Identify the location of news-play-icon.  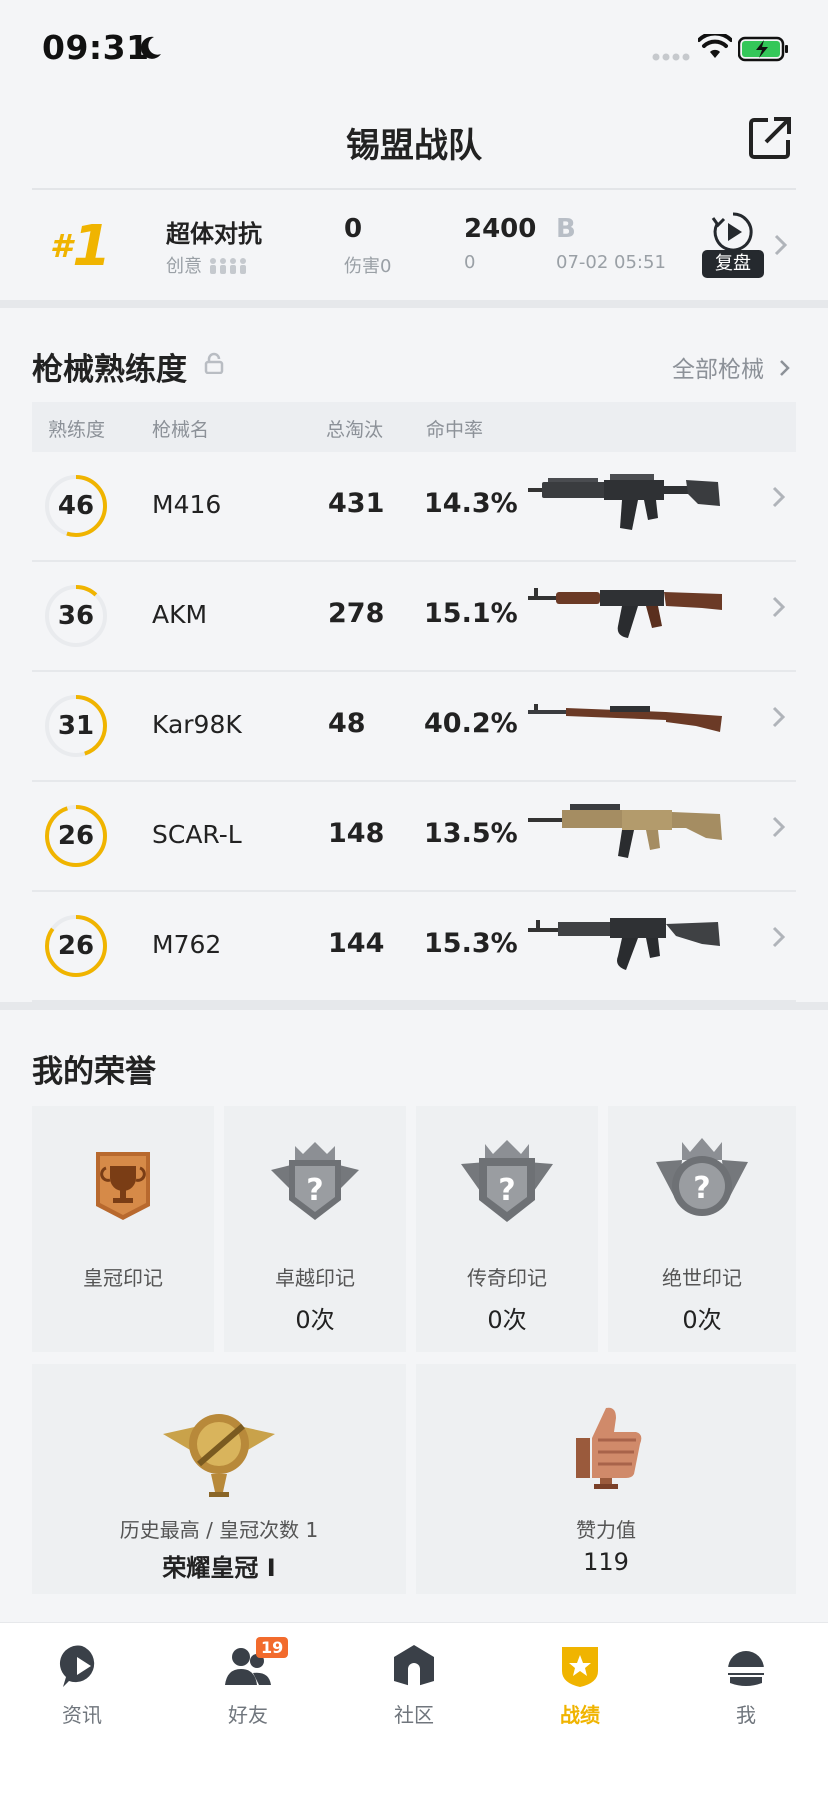
(77, 1666).